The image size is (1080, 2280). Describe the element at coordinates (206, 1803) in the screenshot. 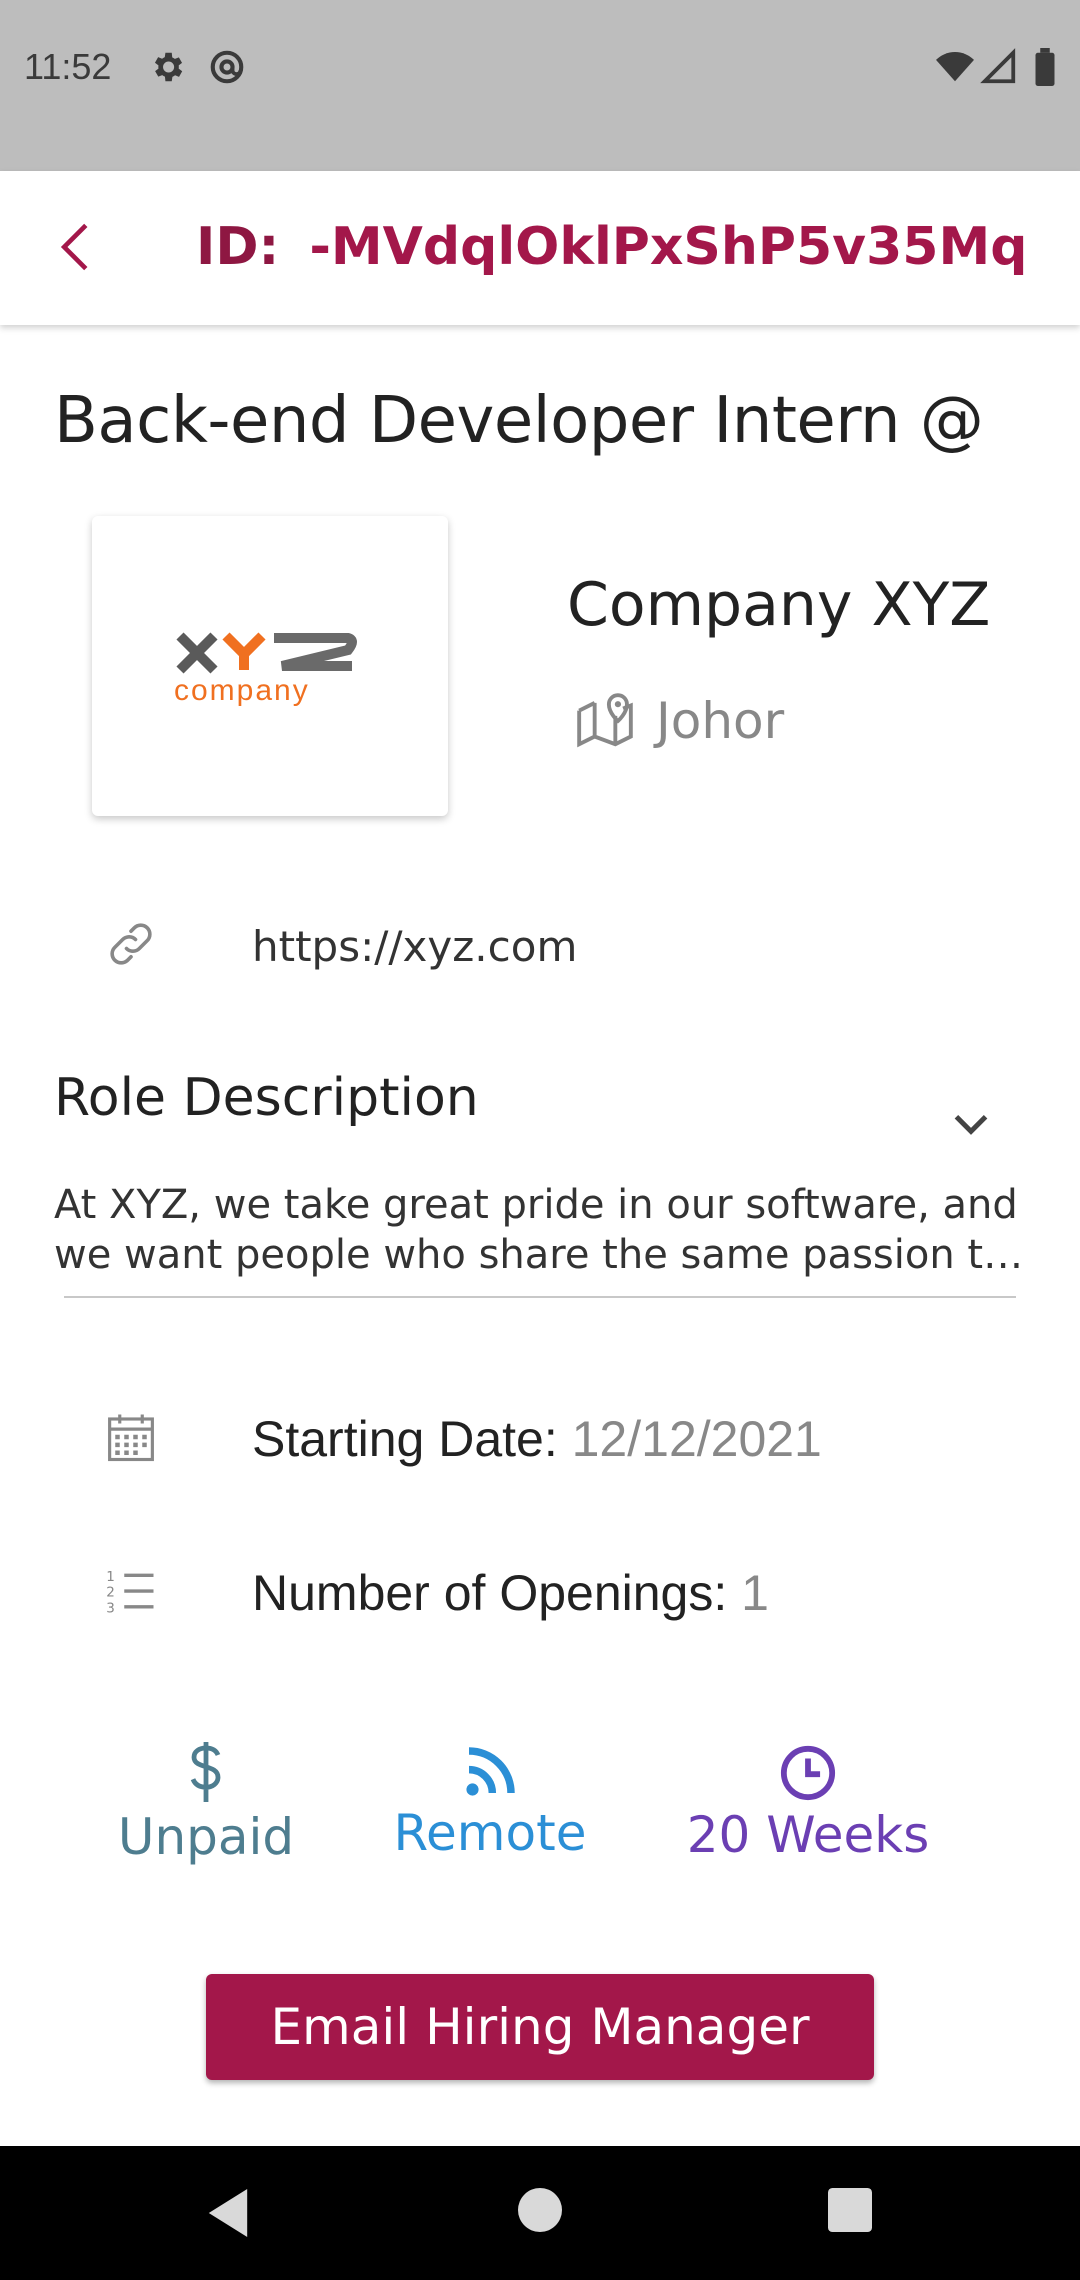

I see `tag-unpaid: Unpaid` at that location.